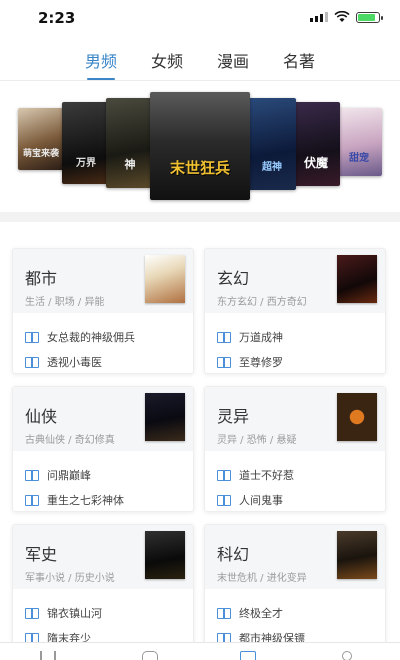 This screenshot has width=400, height=660. I want to click on book-title: 万道成神, so click(261, 337).